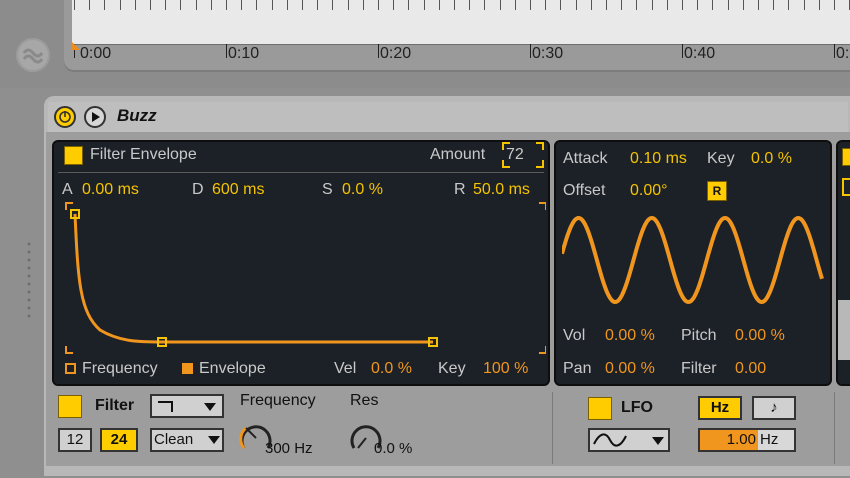 The width and height of the screenshot is (850, 478). What do you see at coordinates (301, 172) in the screenshot?
I see `divider` at bounding box center [301, 172].